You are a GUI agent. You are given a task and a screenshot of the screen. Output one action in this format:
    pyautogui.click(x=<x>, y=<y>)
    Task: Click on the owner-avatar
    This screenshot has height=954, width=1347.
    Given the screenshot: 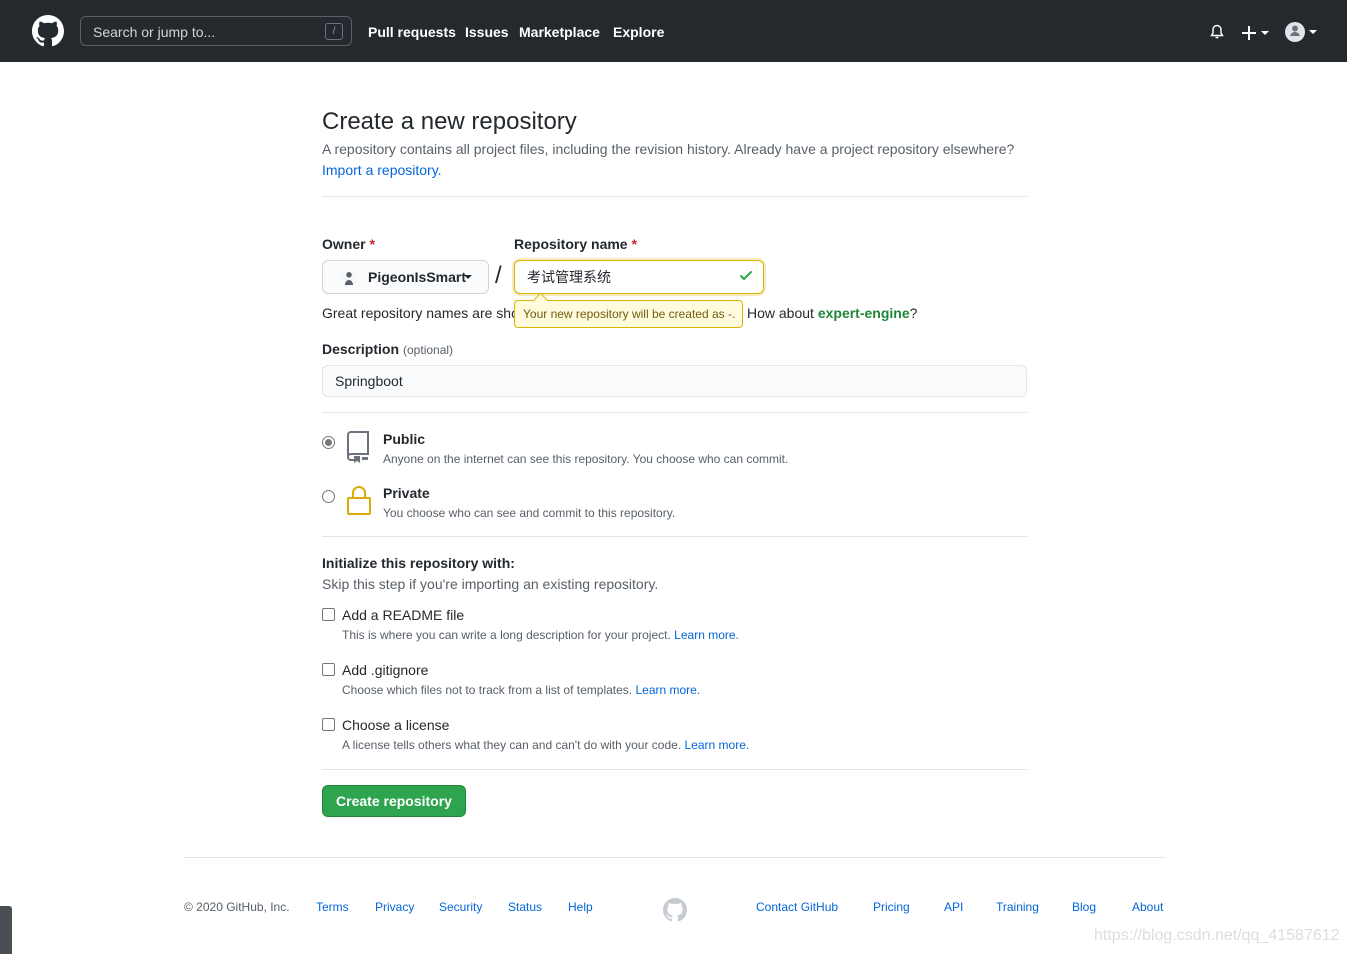 What is the action you would take?
    pyautogui.click(x=349, y=278)
    